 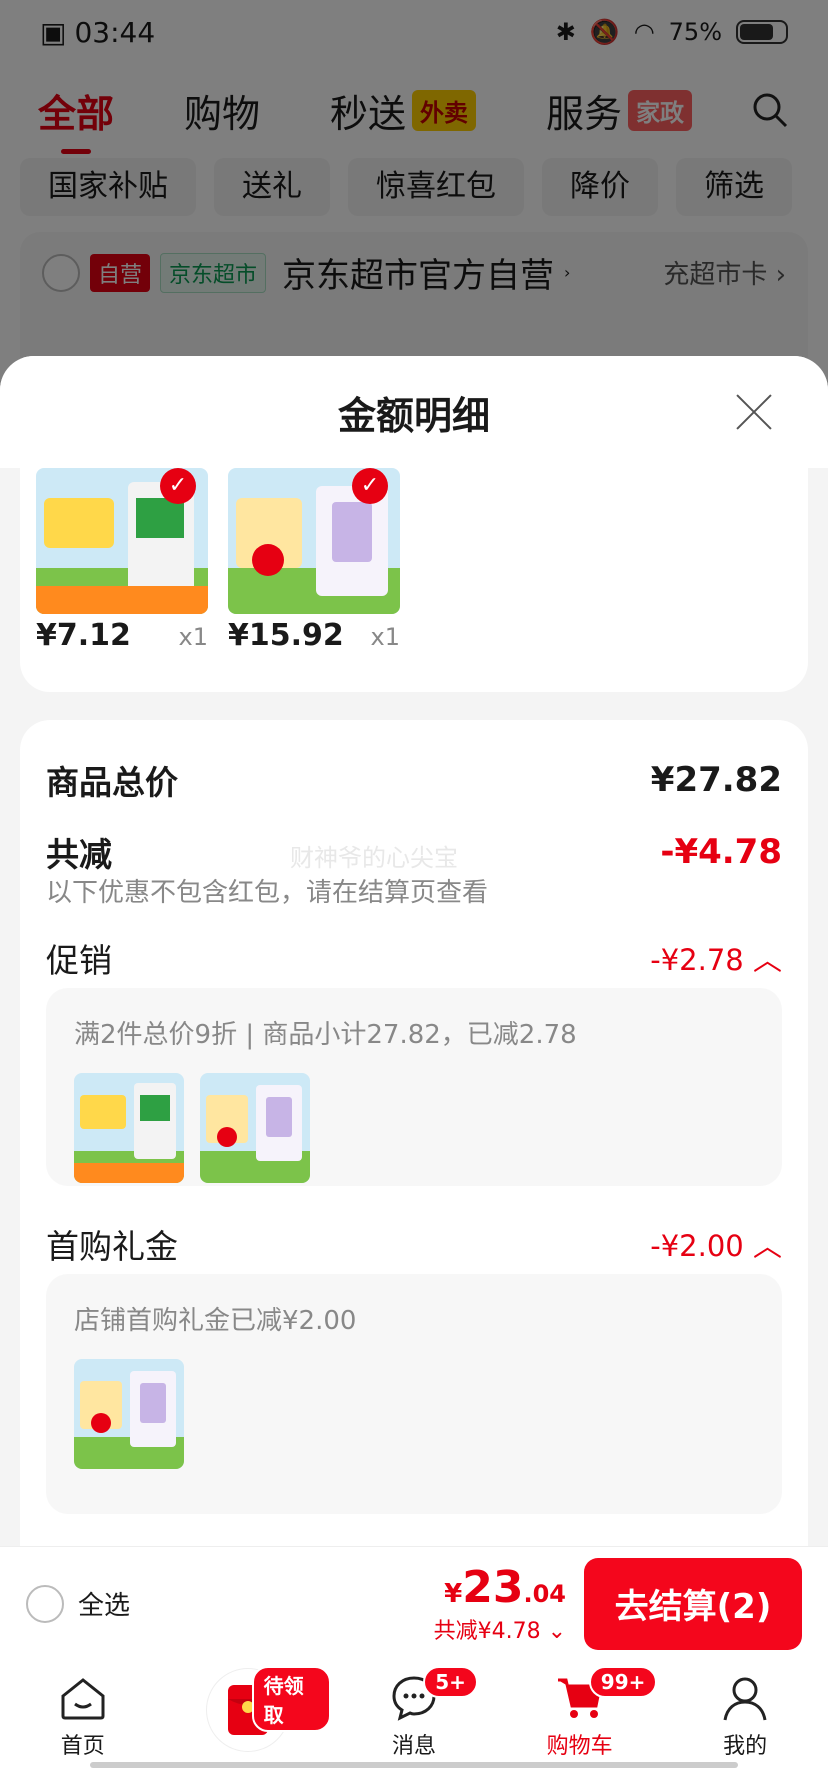 What do you see at coordinates (414, 1603) in the screenshot?
I see `checkout-bar: 全选 ¥23.04 共减¥4.78 ⌄ 去结算(2)` at bounding box center [414, 1603].